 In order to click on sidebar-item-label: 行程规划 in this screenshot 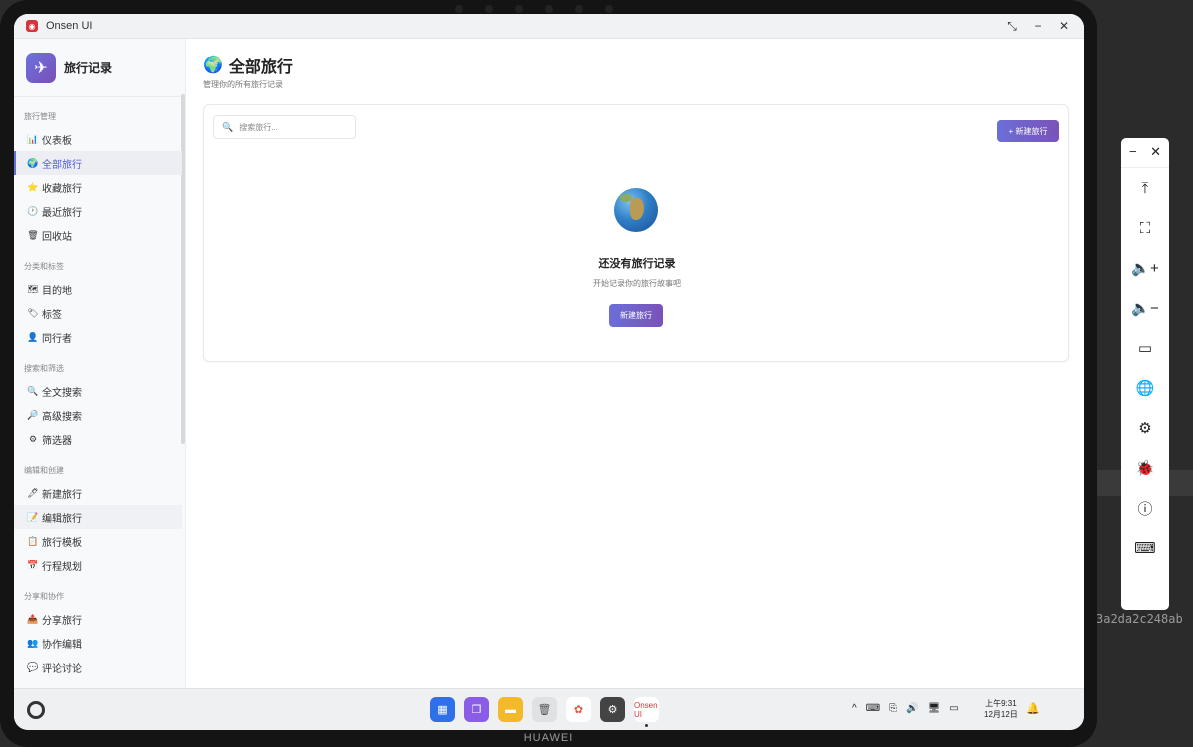, I will do `click(62, 567)`.